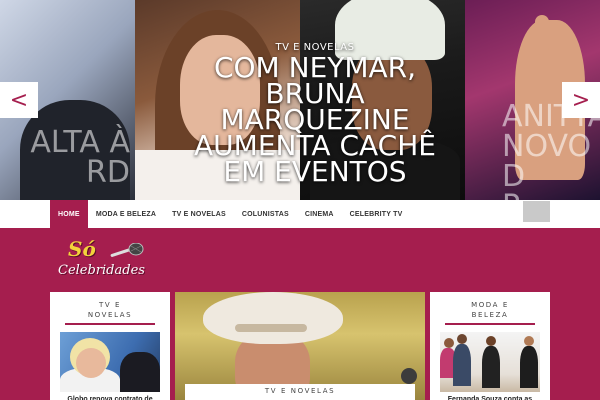 The height and width of the screenshot is (400, 600). I want to click on card-headline: Fernanda Souza conta as, so click(490, 396).